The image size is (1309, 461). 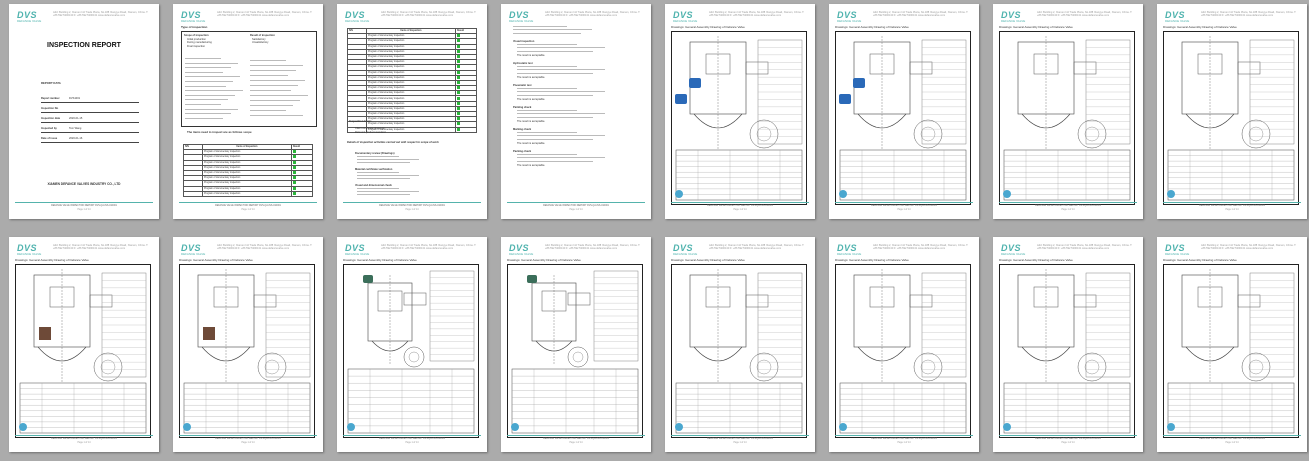 What do you see at coordinates (90, 109) in the screenshot?
I see `report-field-row: Inspection No` at bounding box center [90, 109].